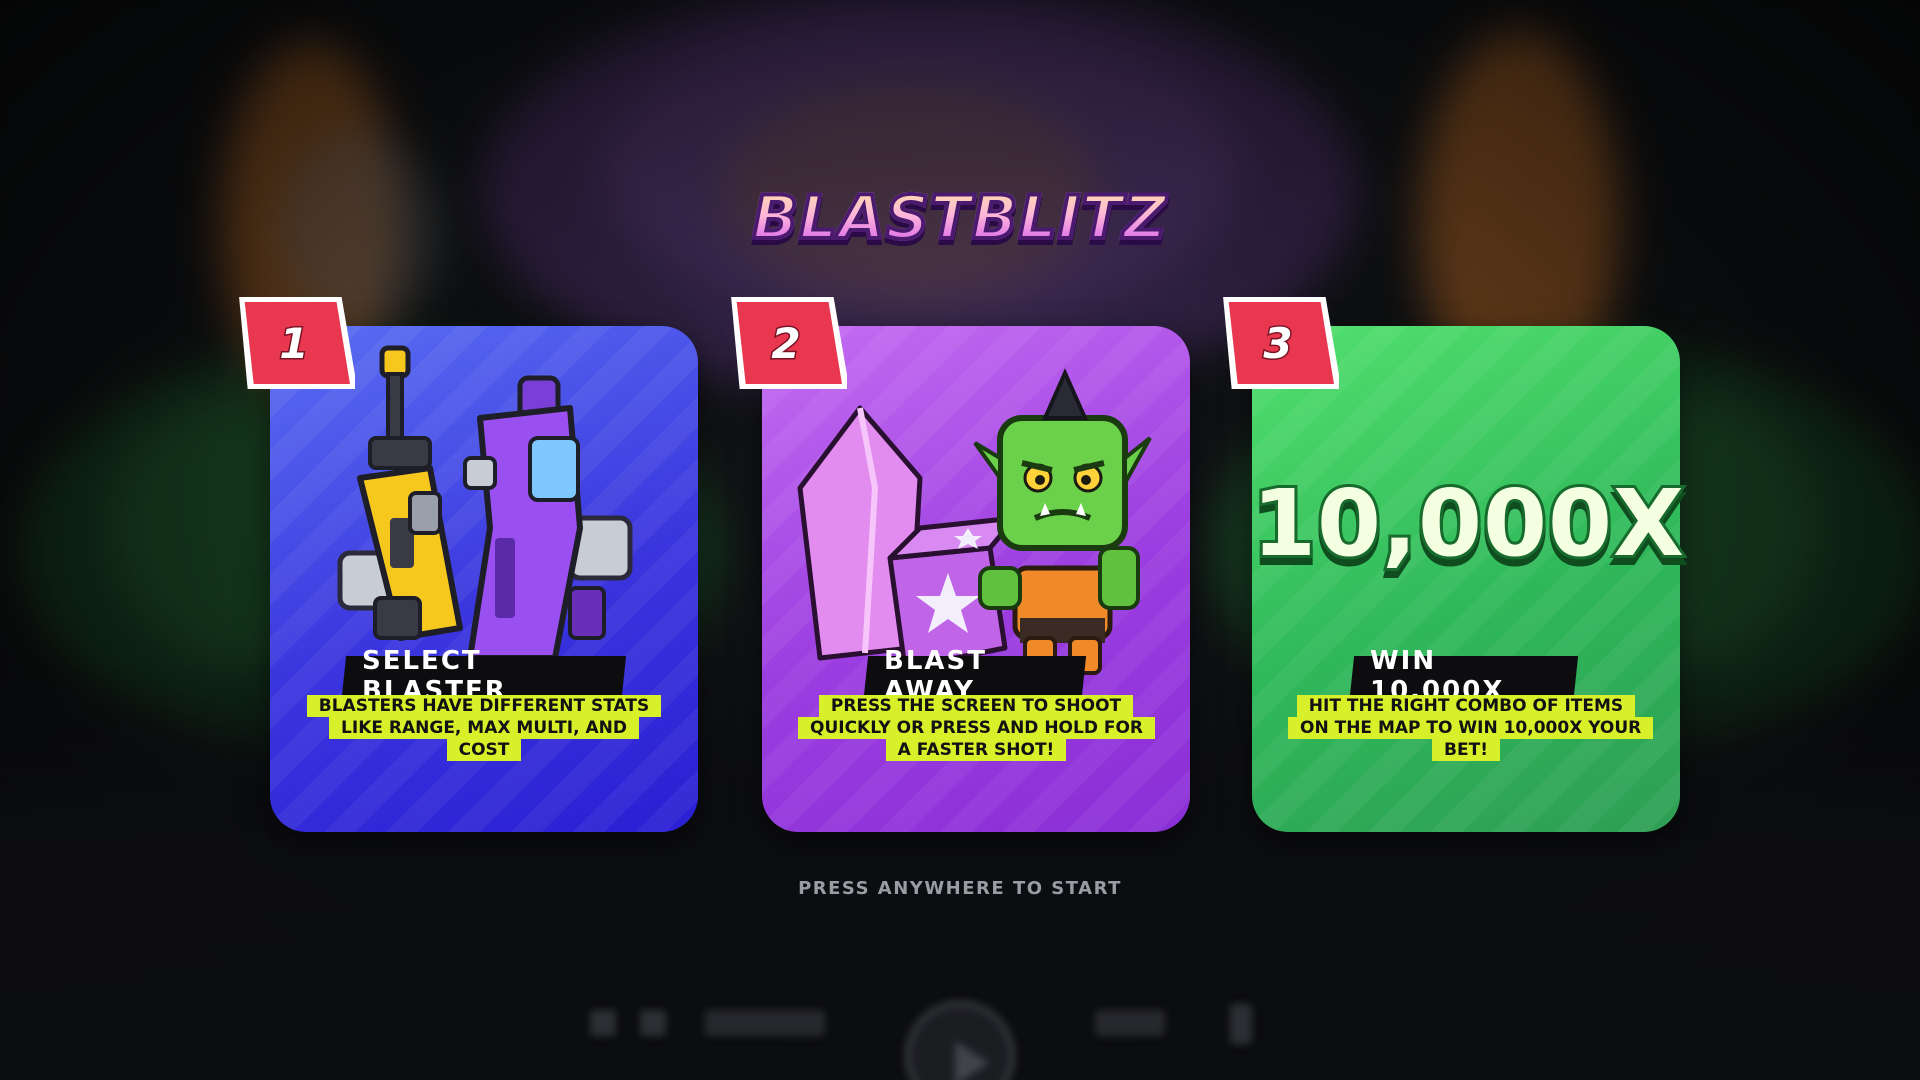  I want to click on step-badge-3: 3, so click(1280, 343).